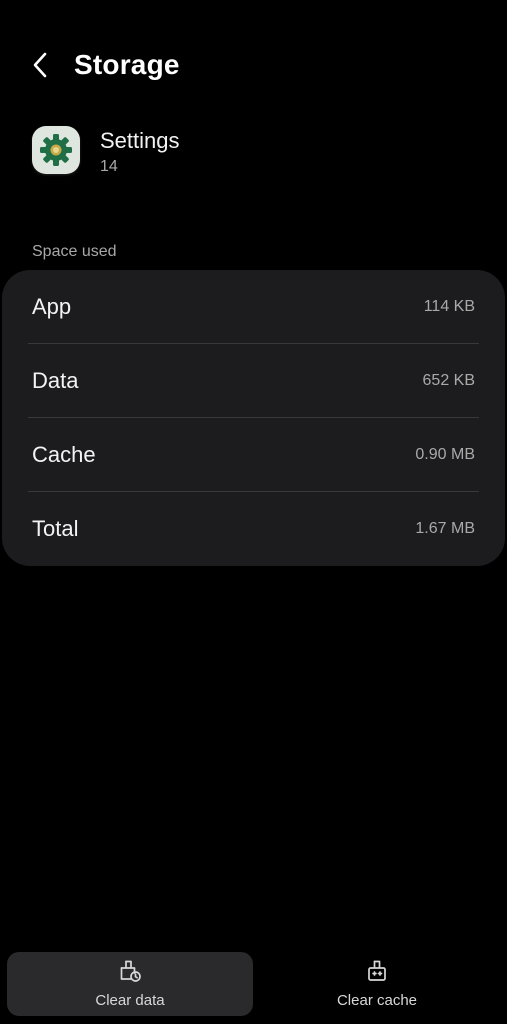  I want to click on back-button, so click(41, 65).